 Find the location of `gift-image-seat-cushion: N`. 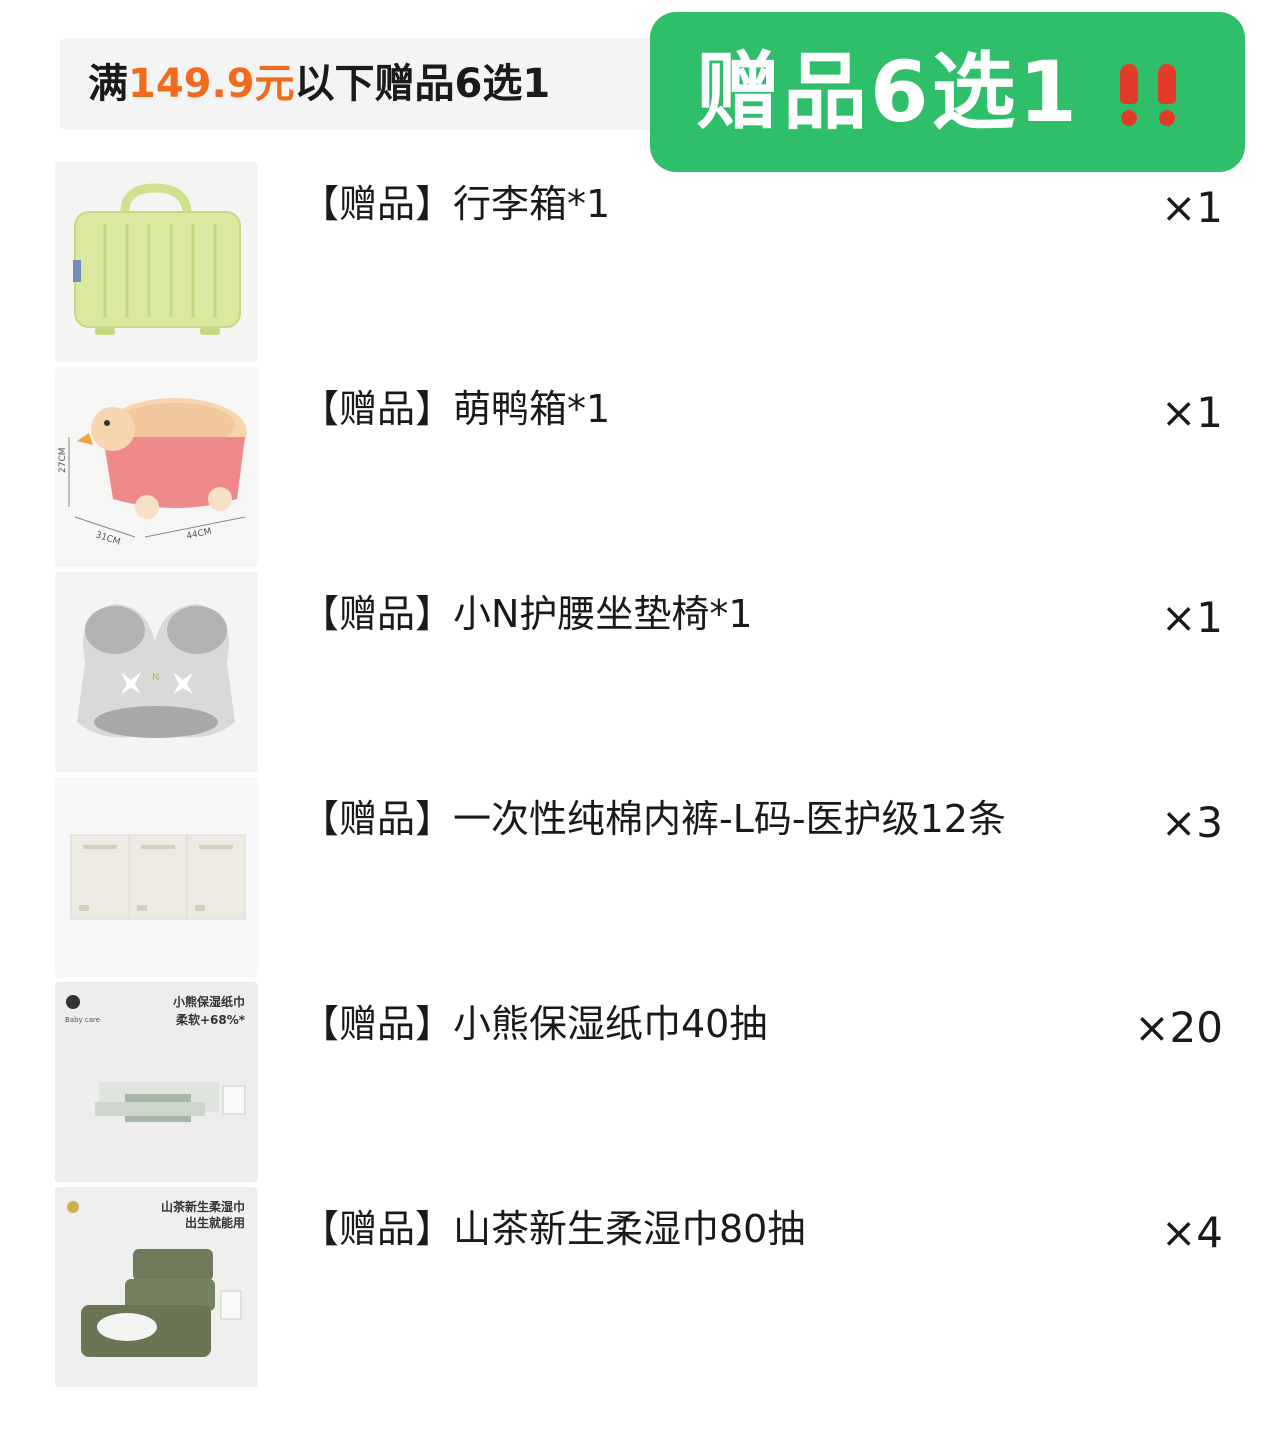

gift-image-seat-cushion: N is located at coordinates (156, 672).